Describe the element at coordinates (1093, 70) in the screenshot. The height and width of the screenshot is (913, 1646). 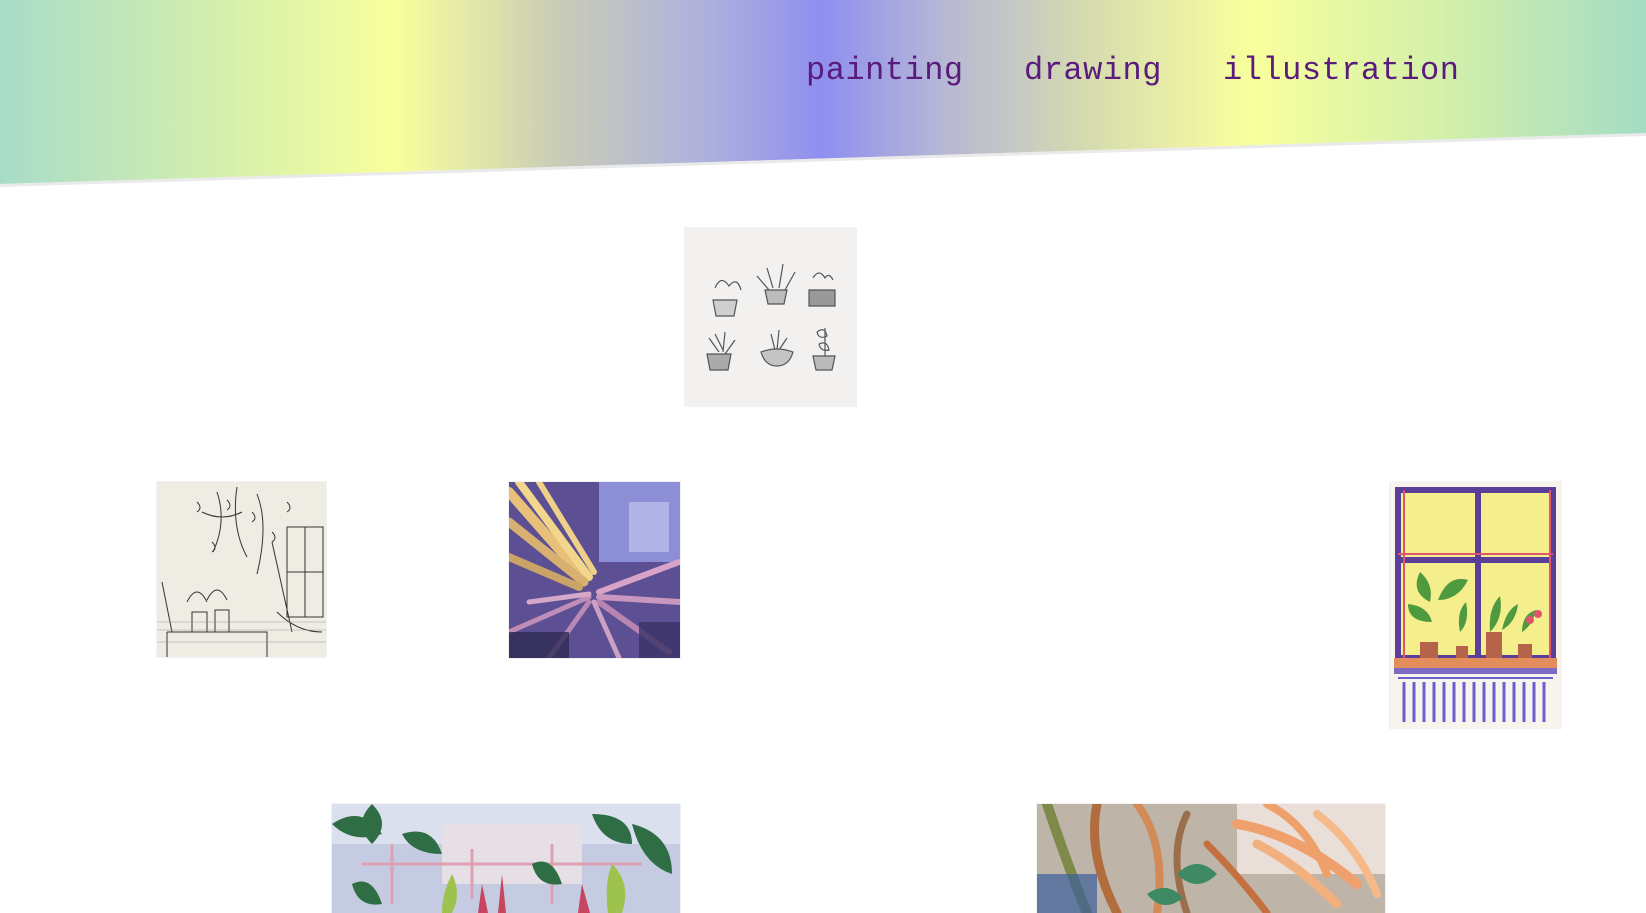
I see `nav-link-drawing: drawing` at that location.